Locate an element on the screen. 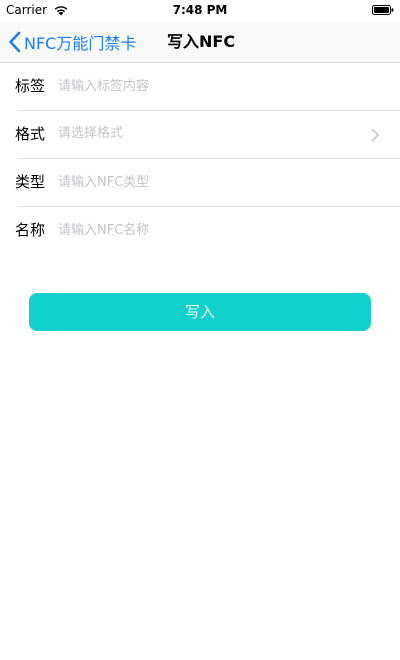 The image size is (400, 660). status-bar: Carrier 7:48 PM is located at coordinates (200, 11).